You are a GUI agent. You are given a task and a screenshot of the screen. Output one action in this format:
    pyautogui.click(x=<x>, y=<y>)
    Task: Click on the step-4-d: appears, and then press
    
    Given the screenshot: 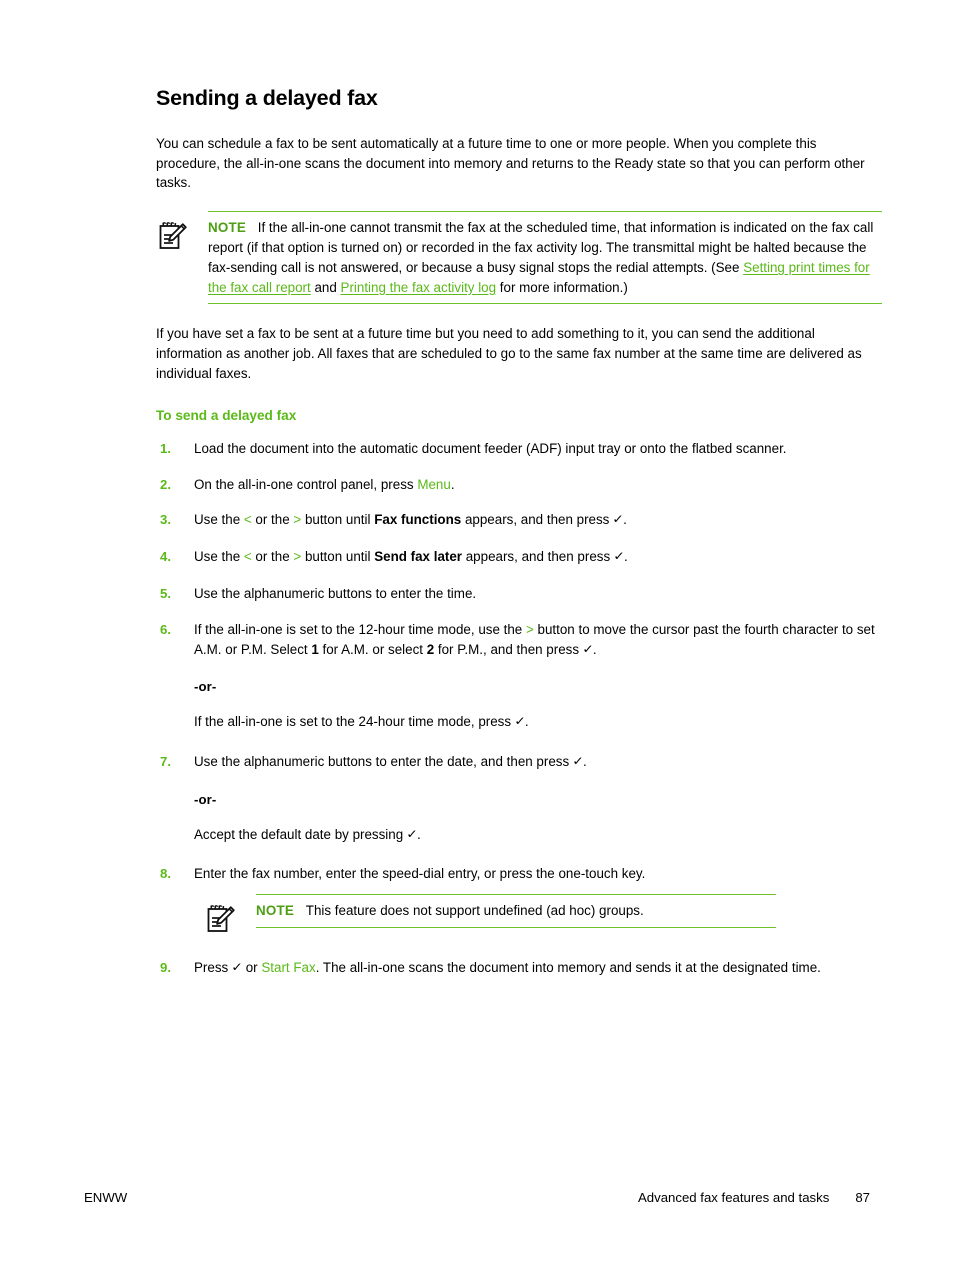 What is the action you would take?
    pyautogui.click(x=538, y=557)
    